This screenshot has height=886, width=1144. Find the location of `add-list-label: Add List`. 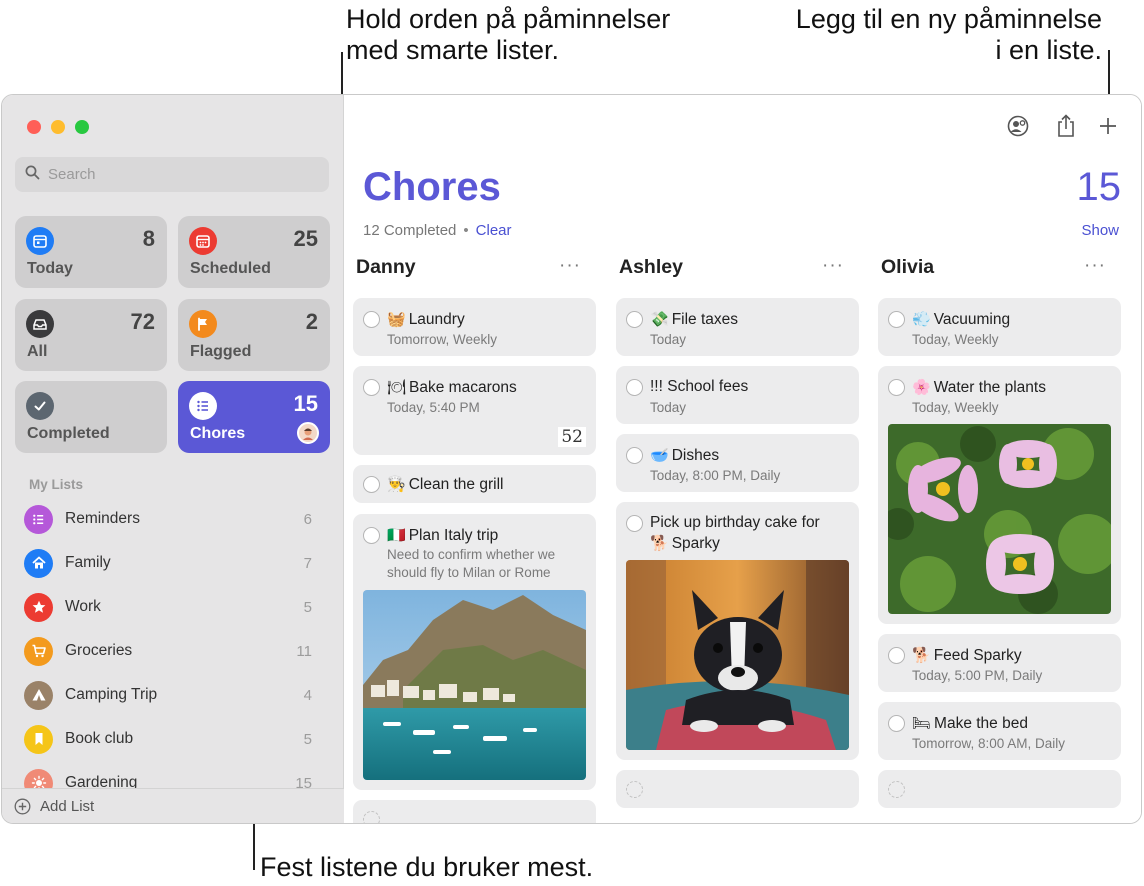

add-list-label: Add List is located at coordinates (67, 806).